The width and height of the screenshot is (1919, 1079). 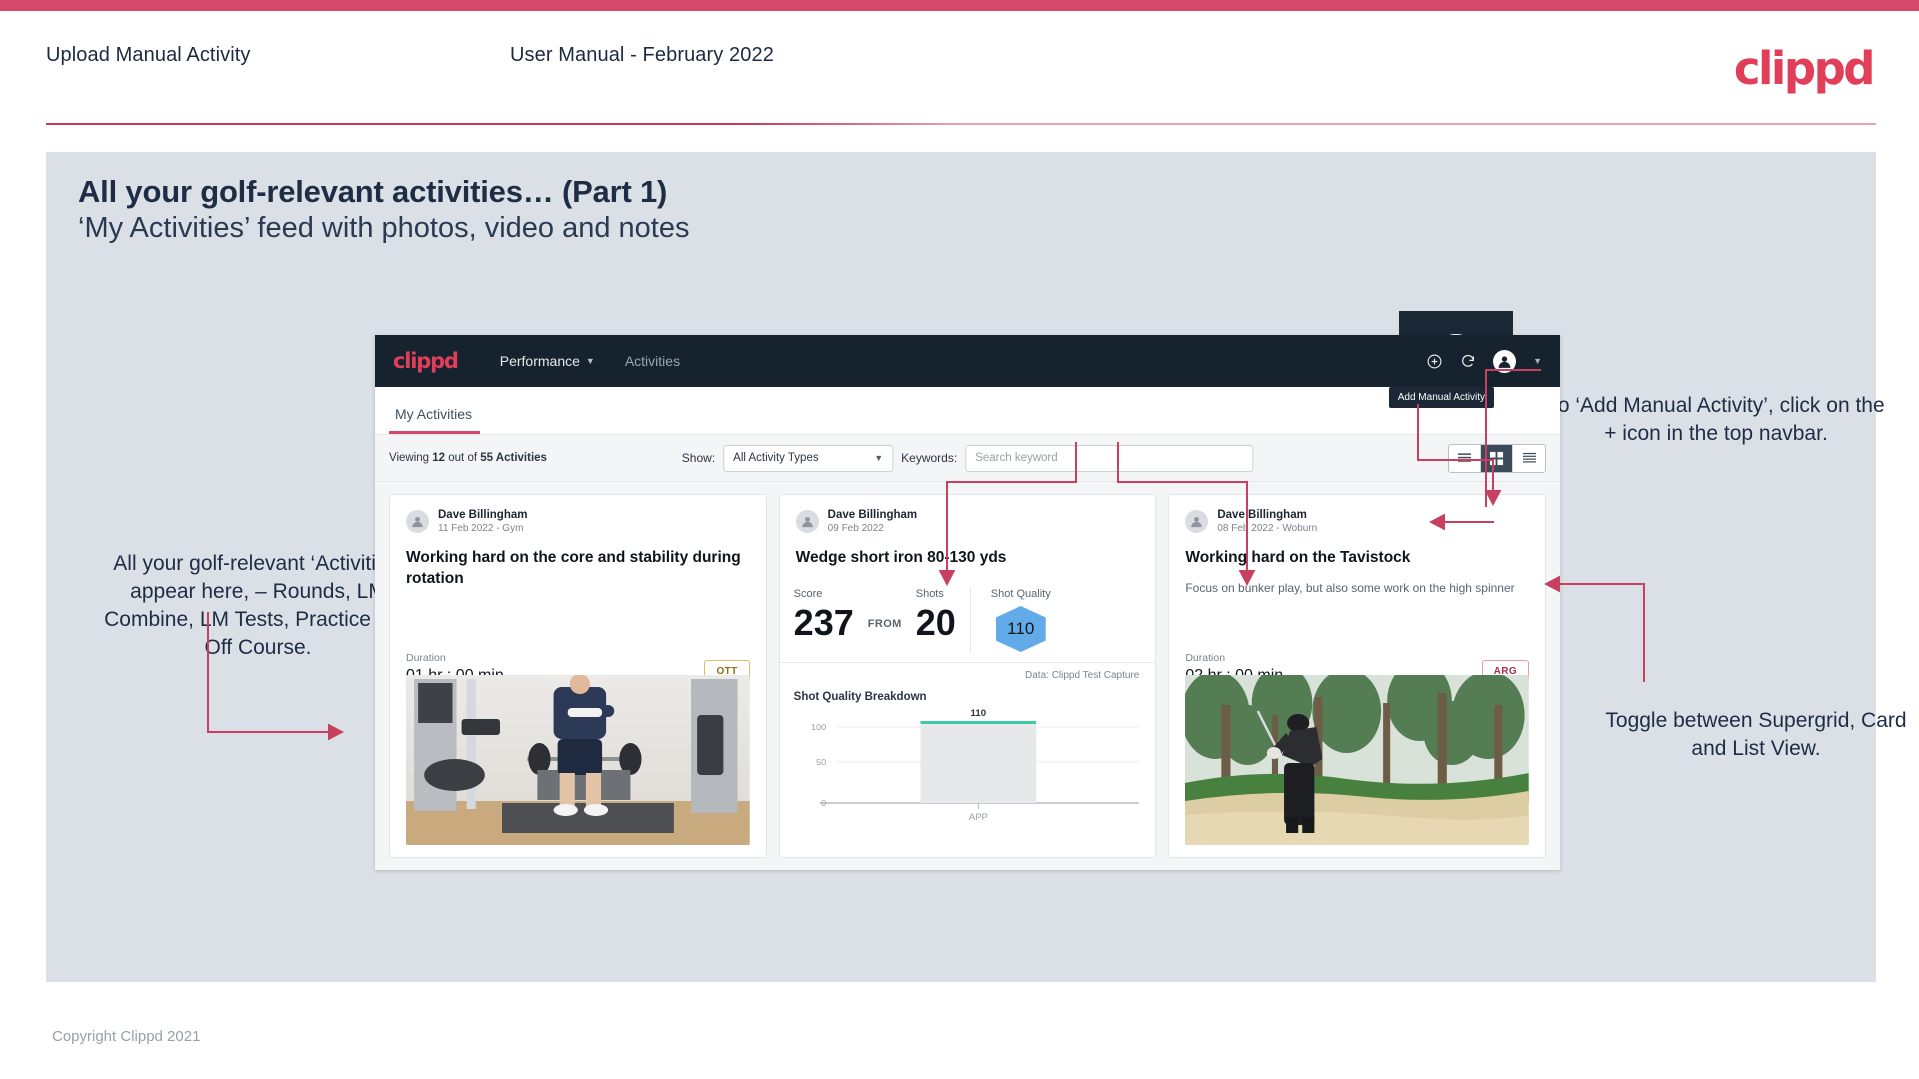 What do you see at coordinates (1357, 515) in the screenshot?
I see `card-header: Dave Billingham 08 Feb 2022 - Woburn` at bounding box center [1357, 515].